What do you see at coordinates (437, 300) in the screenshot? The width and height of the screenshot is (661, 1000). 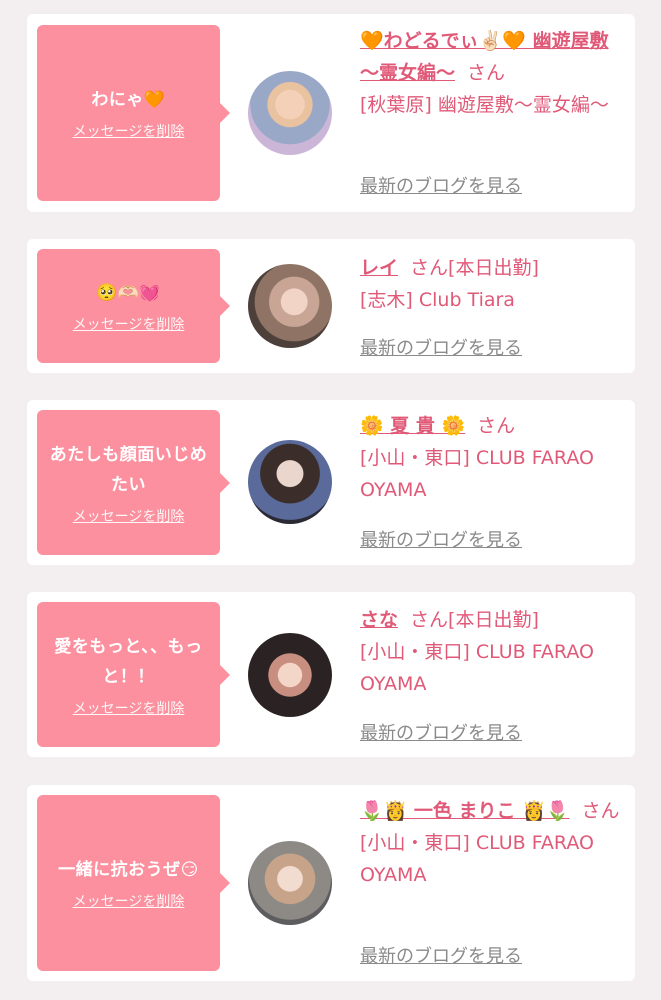 I see `shop-name: [志木] Club Tiara` at bounding box center [437, 300].